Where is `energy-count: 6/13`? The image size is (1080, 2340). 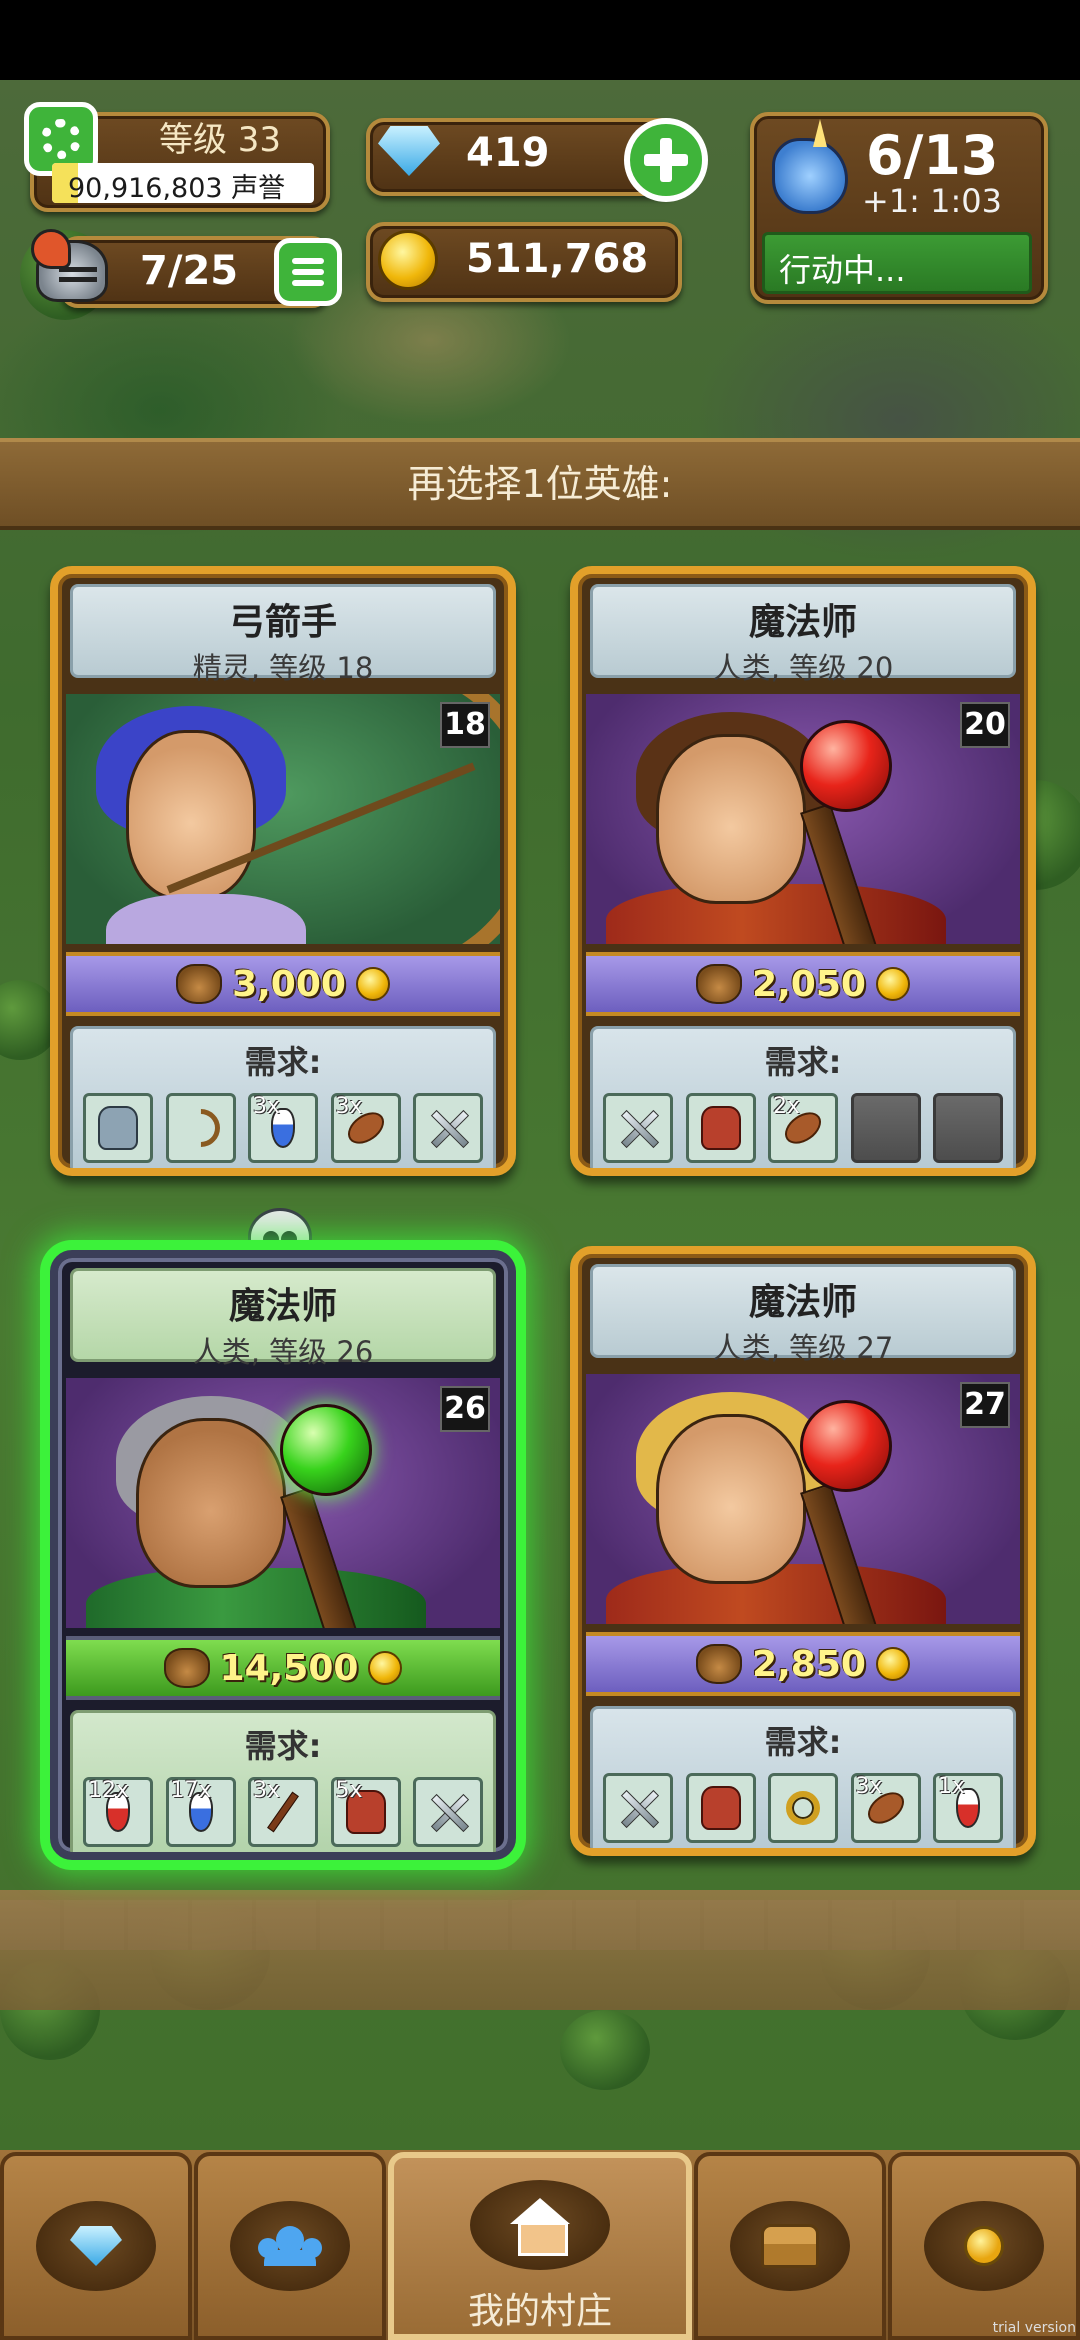
energy-count: 6/13 is located at coordinates (932, 155).